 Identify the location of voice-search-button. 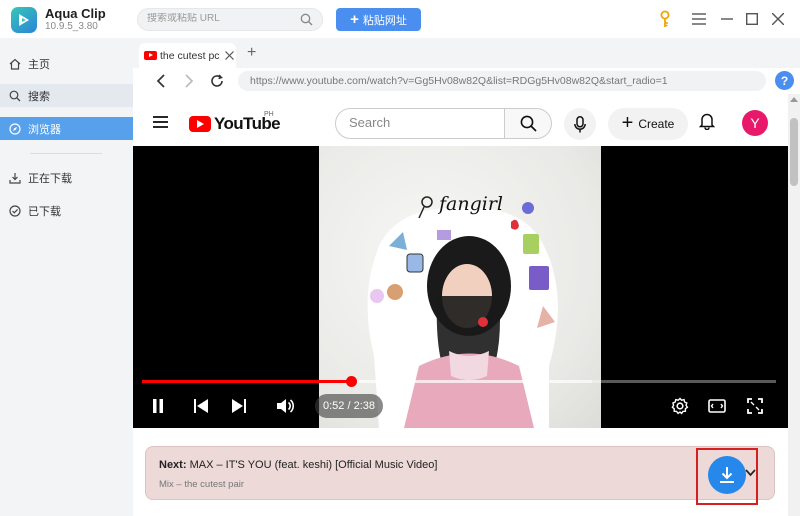
(580, 124).